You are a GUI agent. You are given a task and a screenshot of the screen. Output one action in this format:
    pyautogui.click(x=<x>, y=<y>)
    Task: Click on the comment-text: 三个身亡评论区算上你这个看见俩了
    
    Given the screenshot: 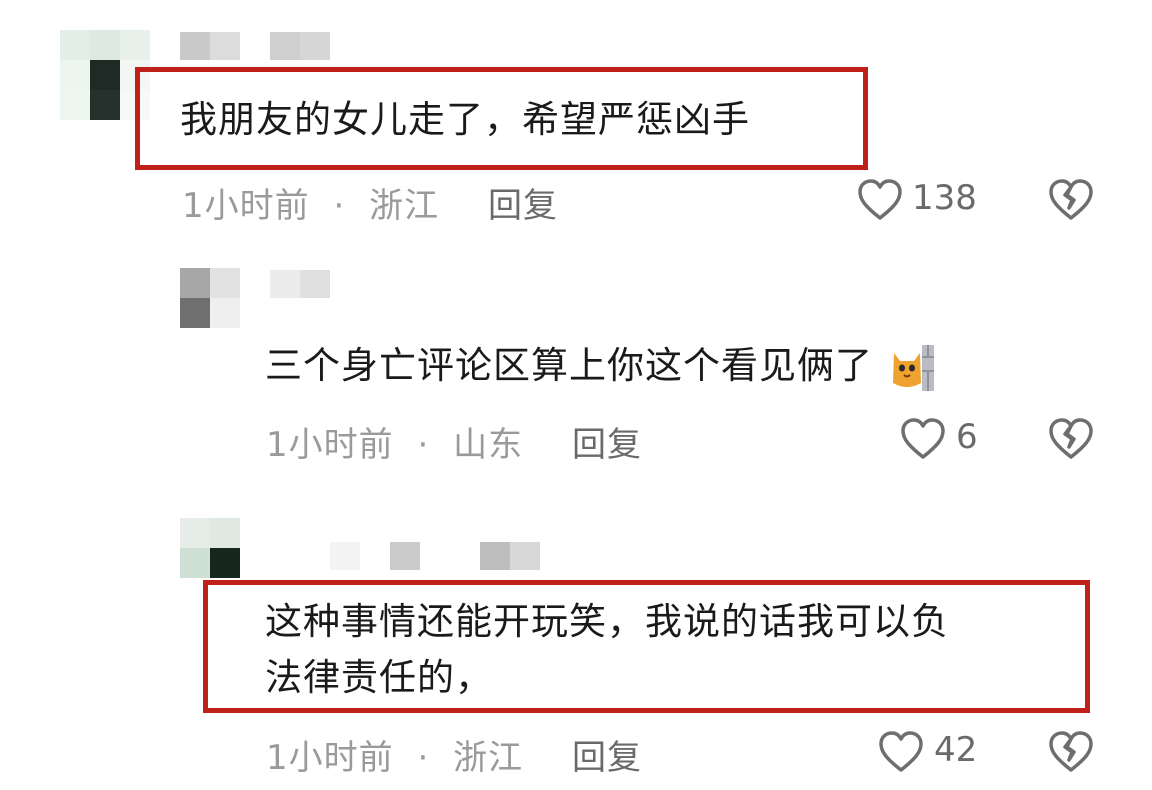 What is the action you would take?
    pyautogui.click(x=600, y=366)
    